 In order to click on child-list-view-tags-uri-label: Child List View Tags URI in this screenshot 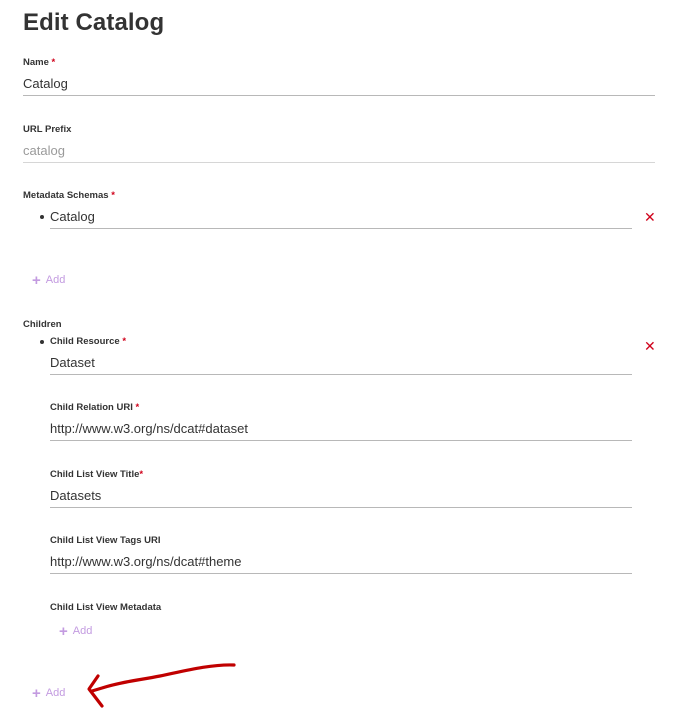, I will do `click(105, 540)`.